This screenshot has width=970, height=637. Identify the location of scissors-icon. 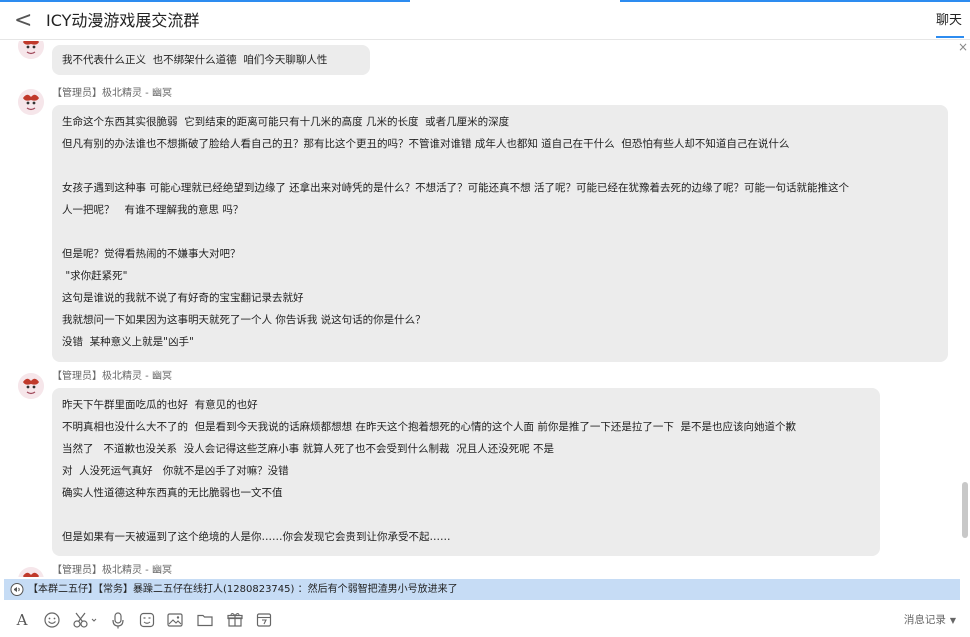
(85, 620).